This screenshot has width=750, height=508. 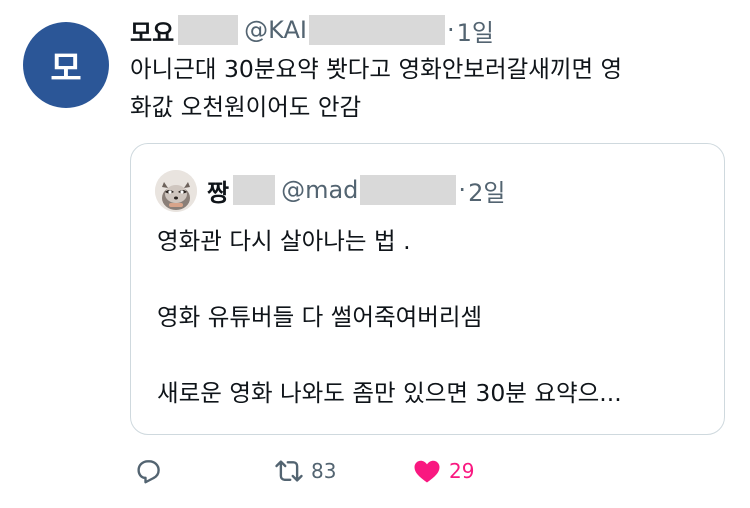 What do you see at coordinates (324, 471) in the screenshot?
I see `retweet-count: 83` at bounding box center [324, 471].